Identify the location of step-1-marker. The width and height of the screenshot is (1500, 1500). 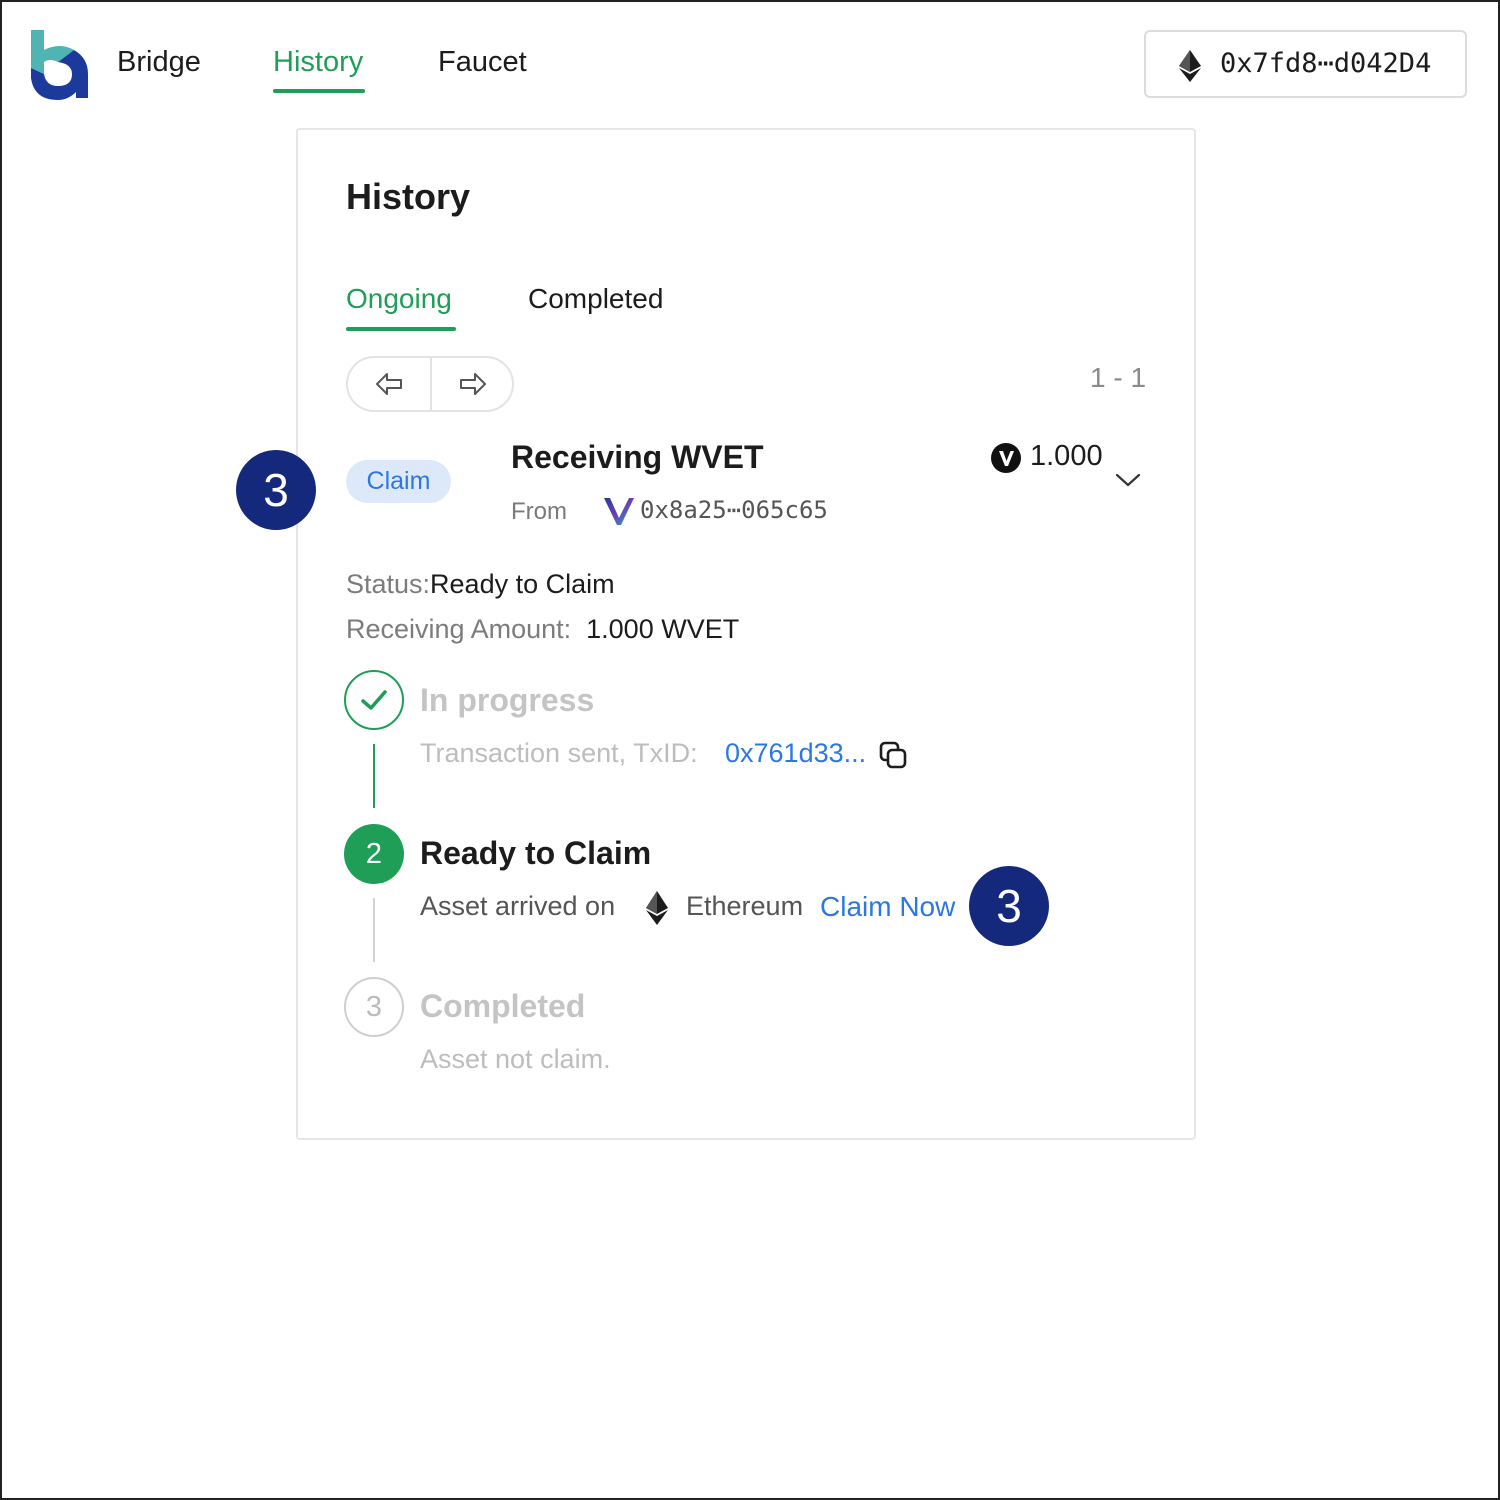
(374, 700).